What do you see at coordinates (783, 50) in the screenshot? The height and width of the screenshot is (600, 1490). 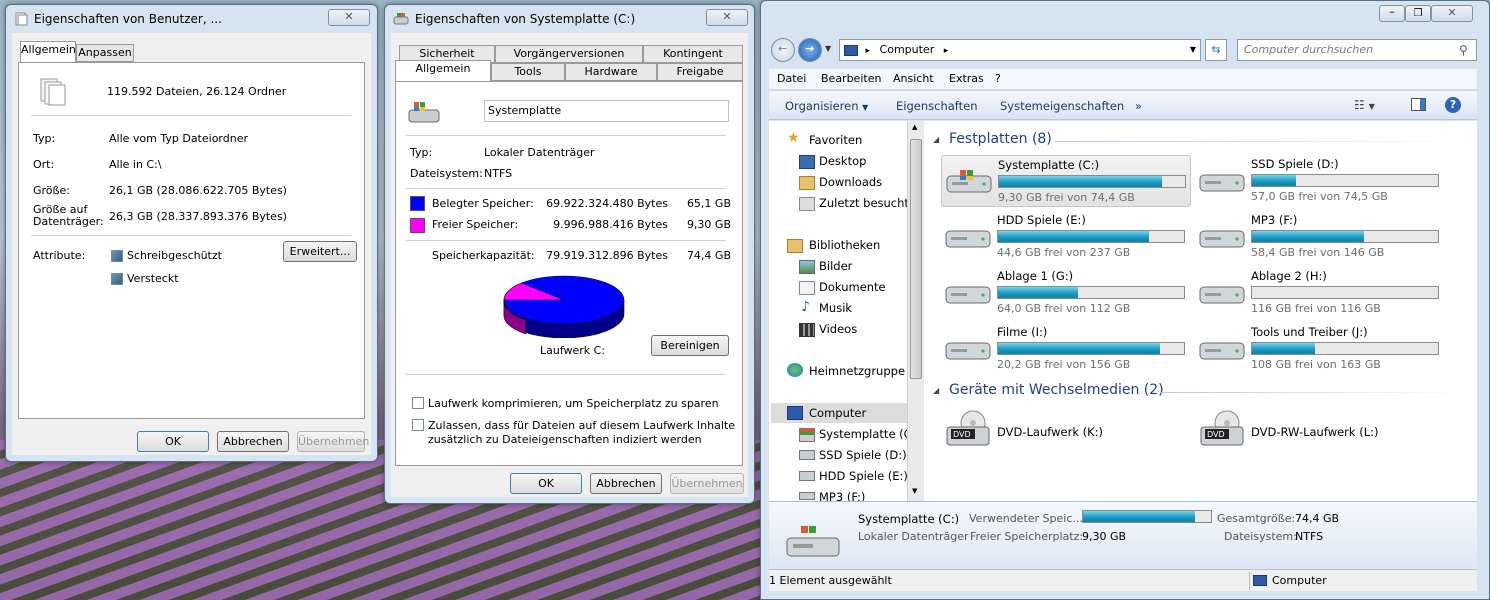 I see `back-button: ←` at bounding box center [783, 50].